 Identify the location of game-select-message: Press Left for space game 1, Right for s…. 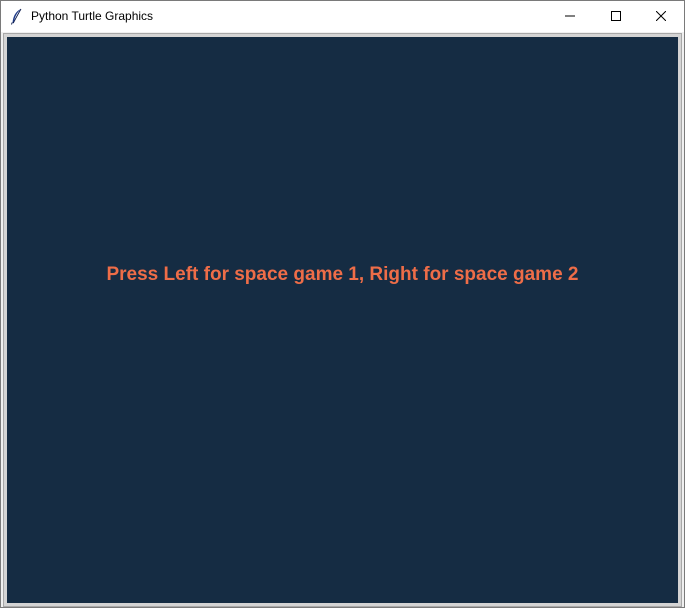
(342, 274).